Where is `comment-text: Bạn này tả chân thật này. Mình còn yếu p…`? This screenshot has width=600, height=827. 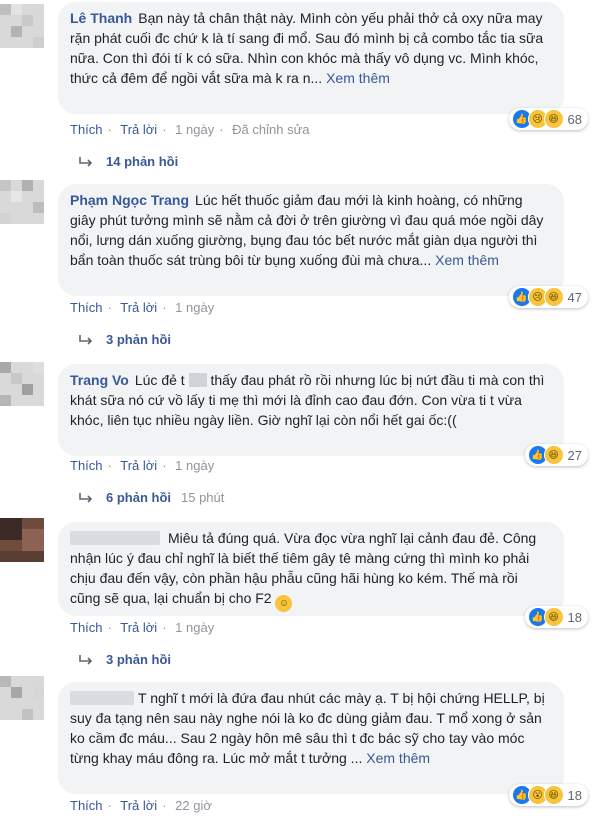 comment-text: Bạn này tả chân thật này. Mình còn yếu p… is located at coordinates (307, 48).